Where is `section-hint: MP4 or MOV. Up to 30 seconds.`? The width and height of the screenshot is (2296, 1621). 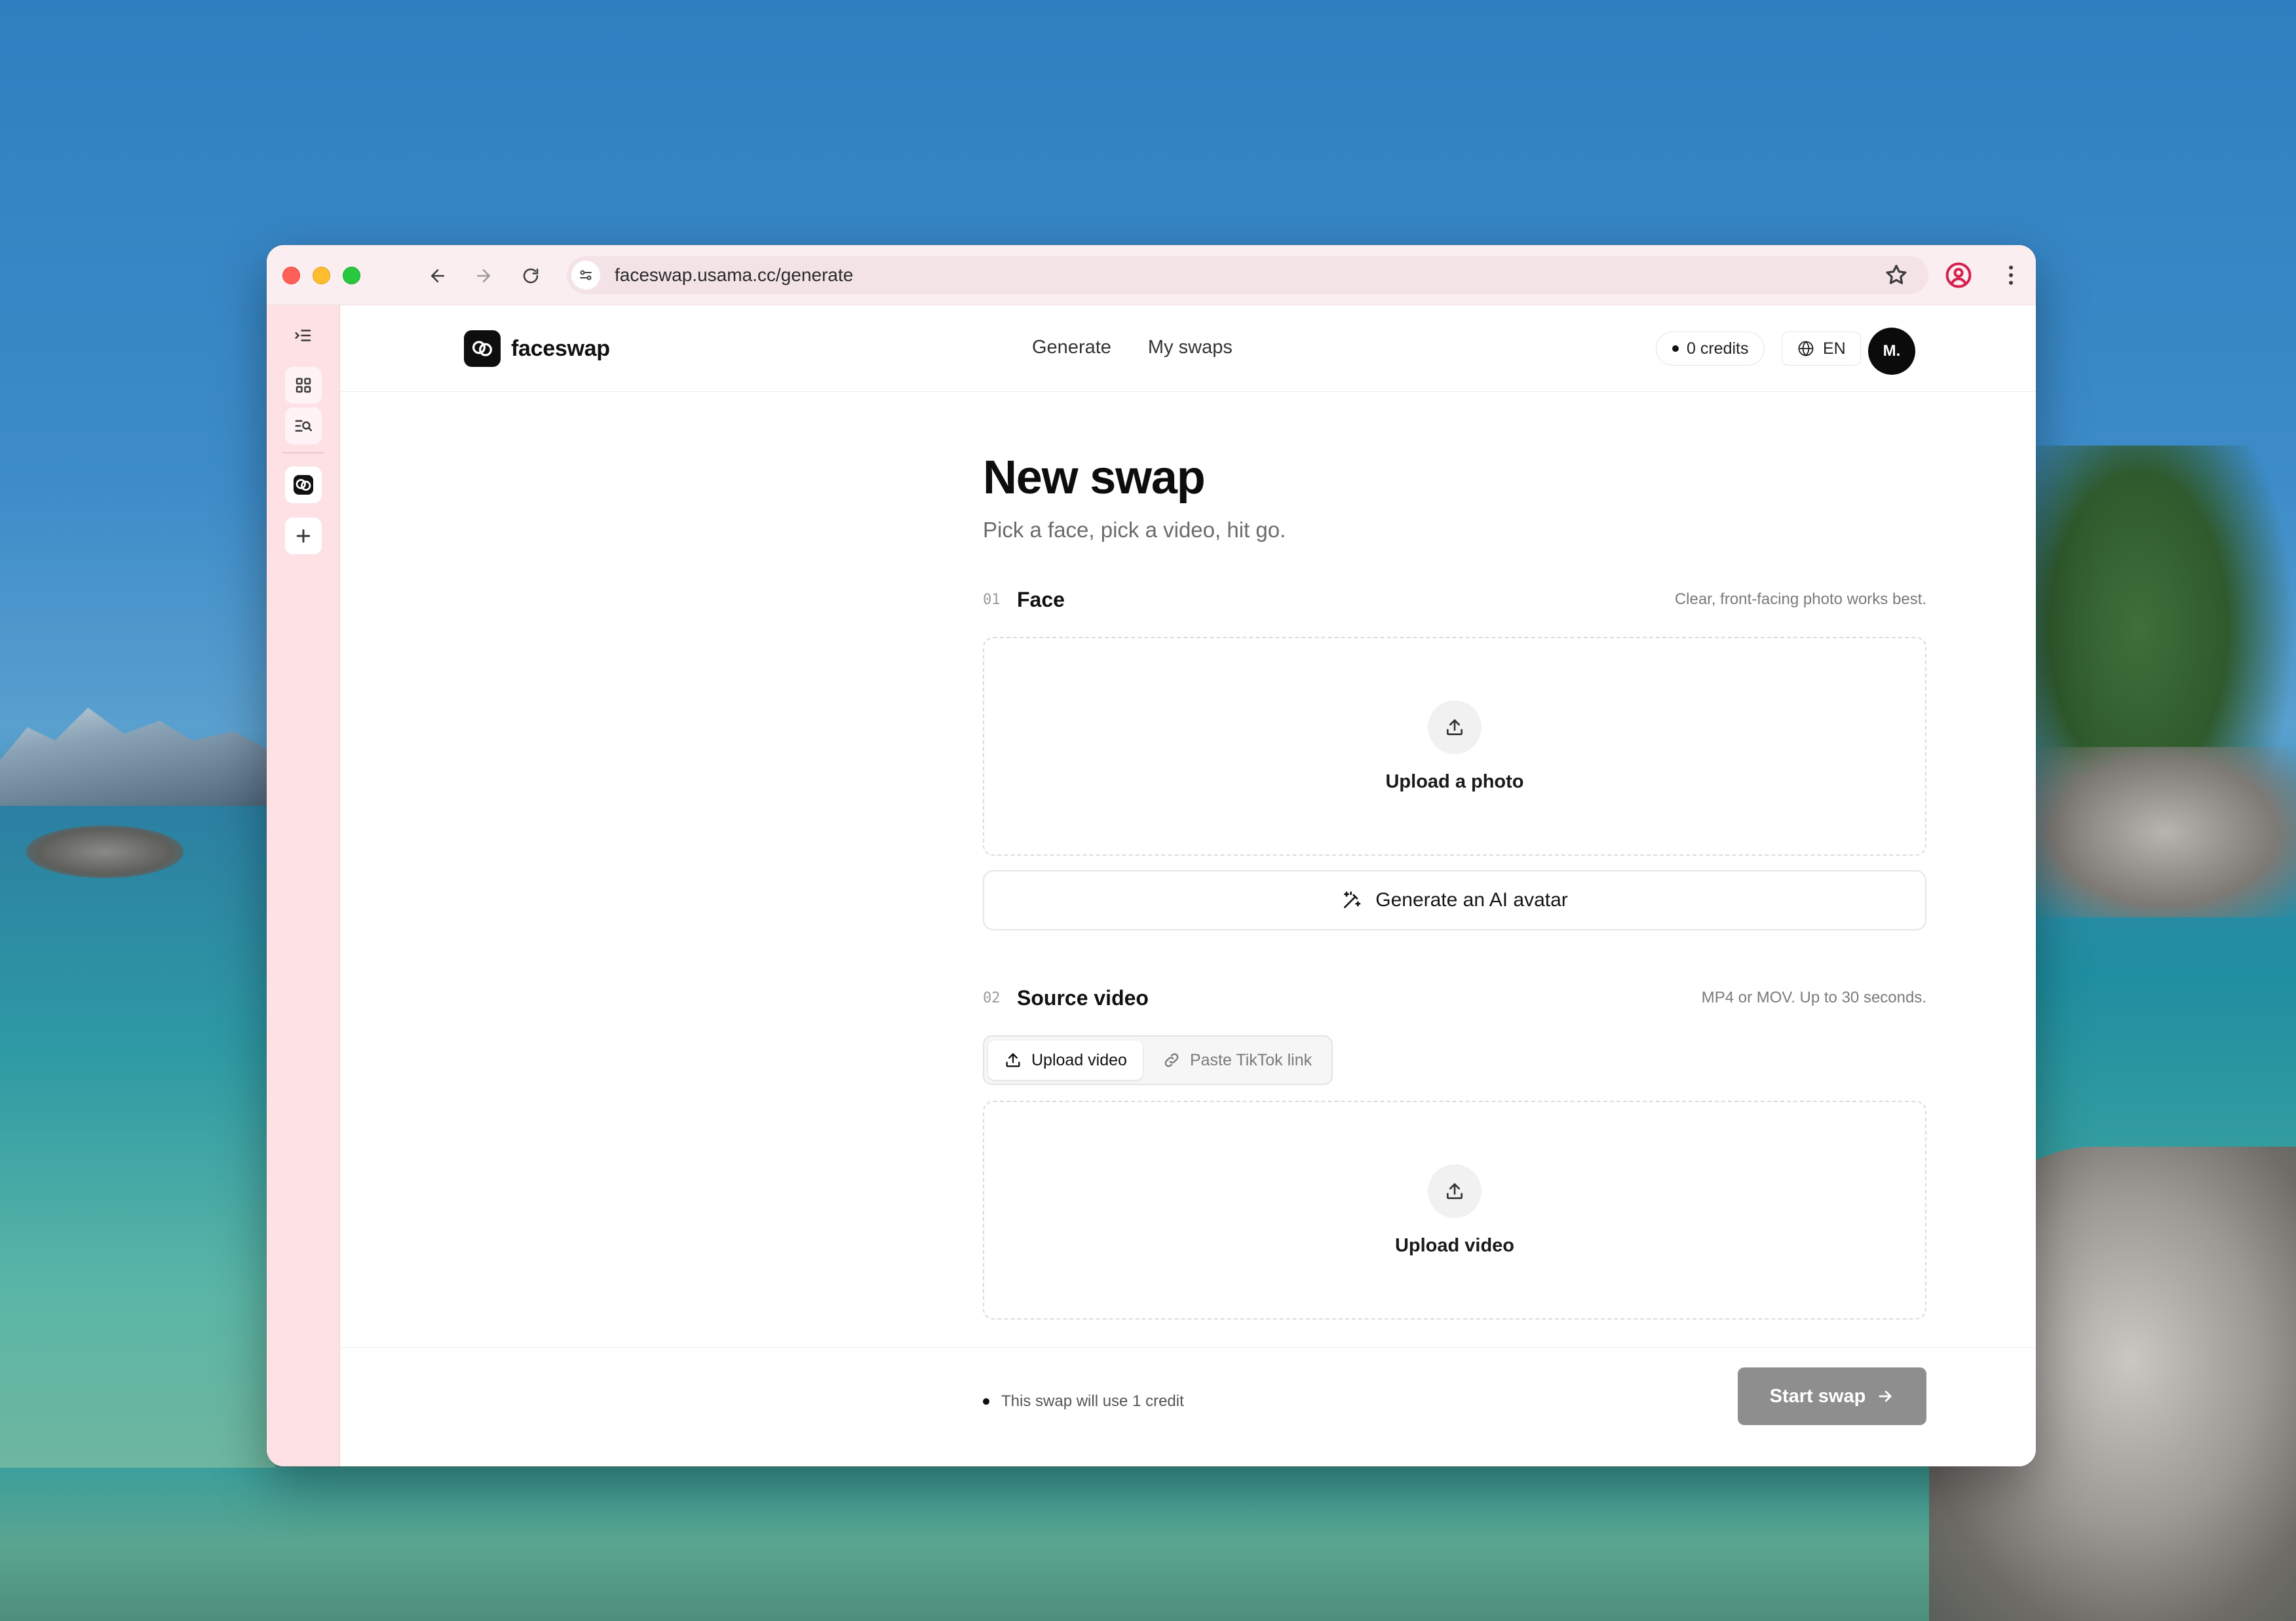
section-hint: MP4 or MOV. Up to 30 seconds. is located at coordinates (1813, 997).